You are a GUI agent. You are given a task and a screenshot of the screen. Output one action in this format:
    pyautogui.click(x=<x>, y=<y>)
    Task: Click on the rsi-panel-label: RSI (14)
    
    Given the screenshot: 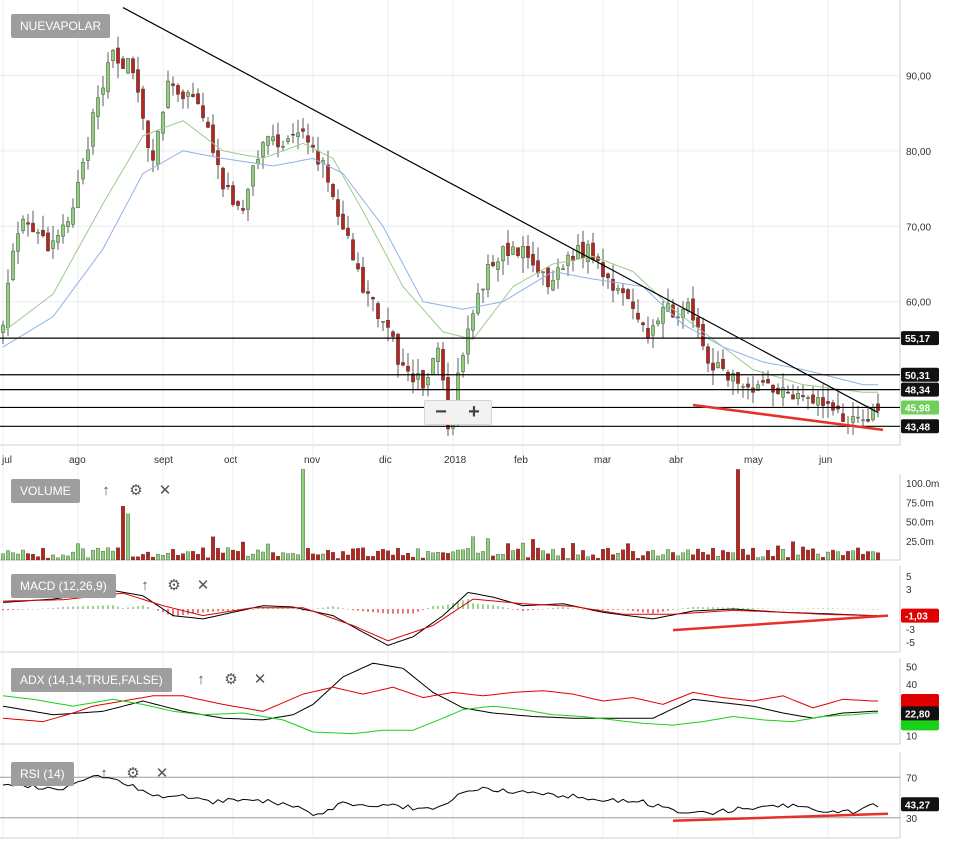 What is the action you would take?
    pyautogui.click(x=42, y=774)
    